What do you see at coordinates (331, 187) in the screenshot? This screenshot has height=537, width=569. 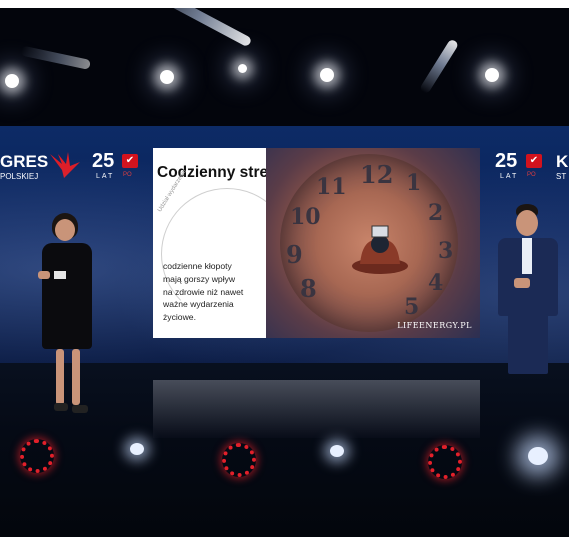 I see `clock-number: 11` at bounding box center [331, 187].